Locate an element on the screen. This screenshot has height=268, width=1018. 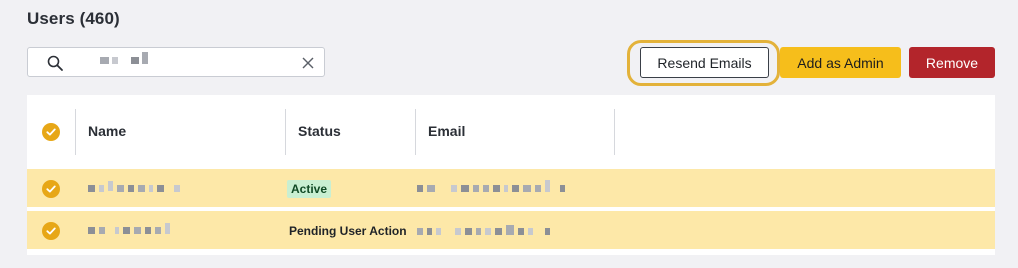
search-query-redacted is located at coordinates (124, 58).